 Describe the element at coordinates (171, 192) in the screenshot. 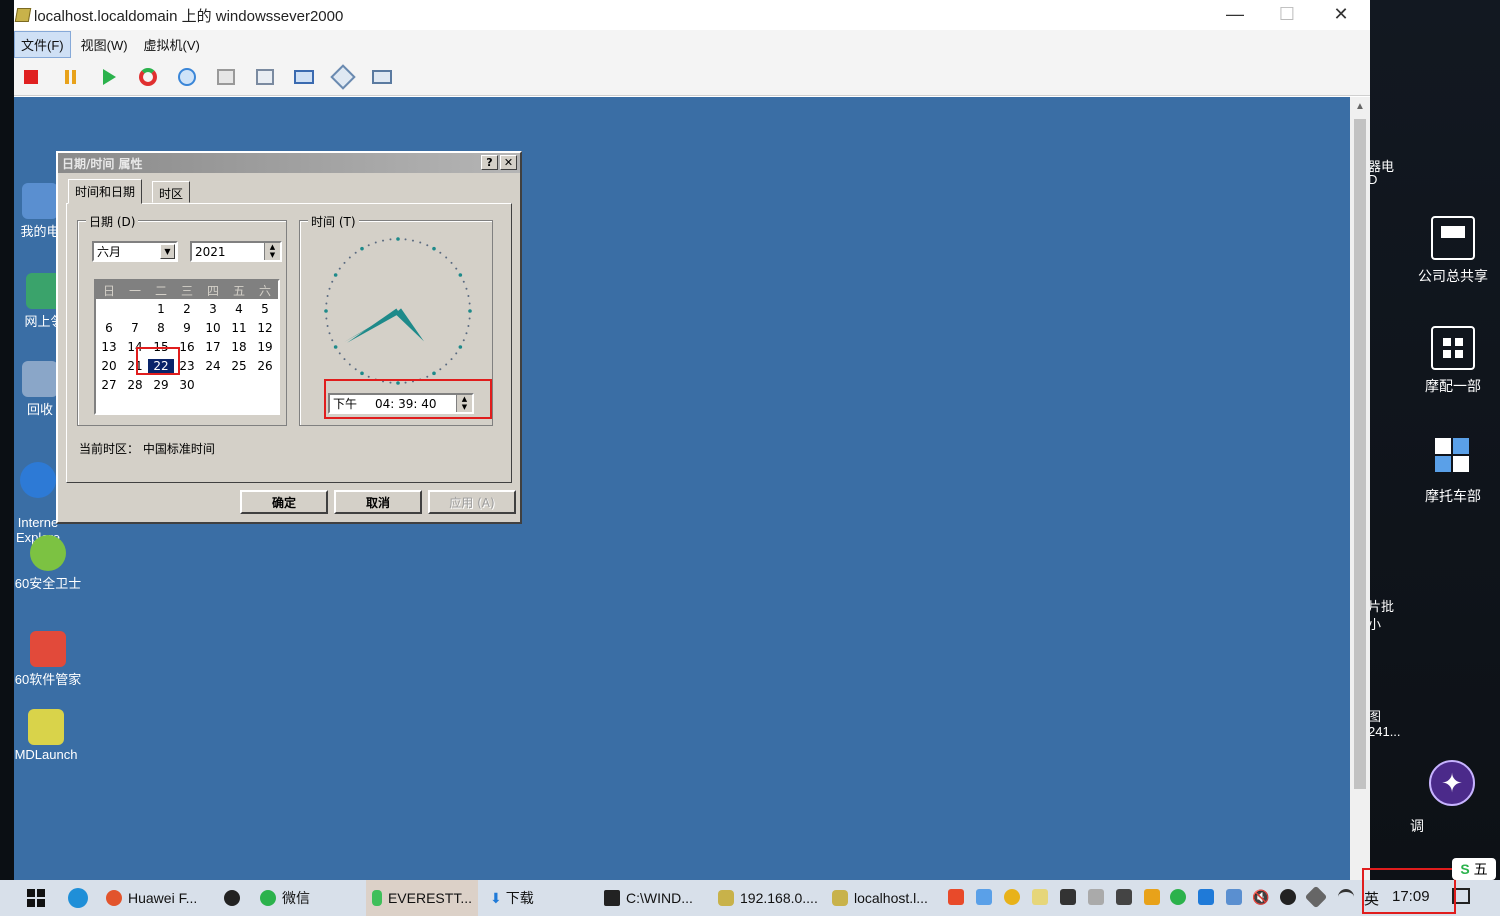

I see `tab-timezone: 时区` at that location.